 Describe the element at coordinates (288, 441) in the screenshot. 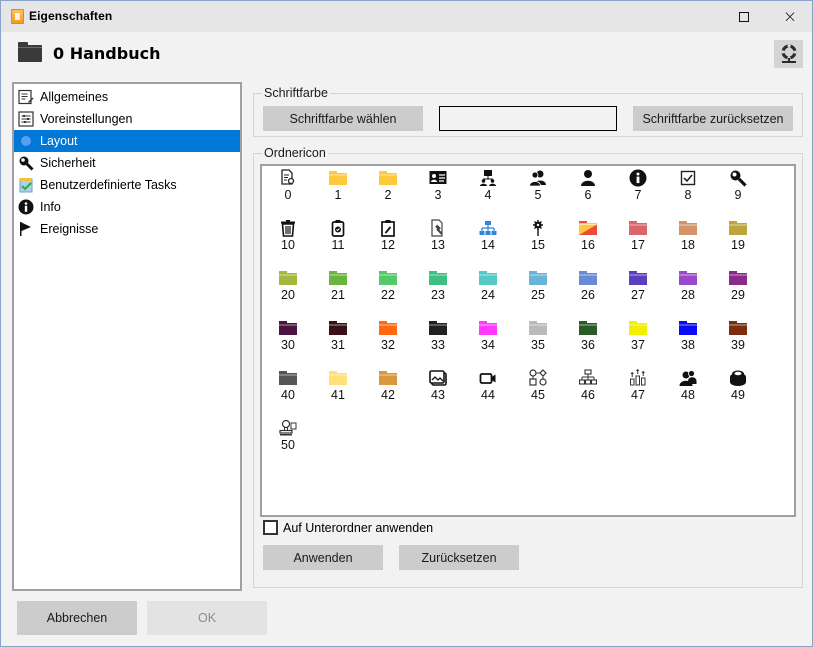

I see `folder-icon-option: 50` at that location.